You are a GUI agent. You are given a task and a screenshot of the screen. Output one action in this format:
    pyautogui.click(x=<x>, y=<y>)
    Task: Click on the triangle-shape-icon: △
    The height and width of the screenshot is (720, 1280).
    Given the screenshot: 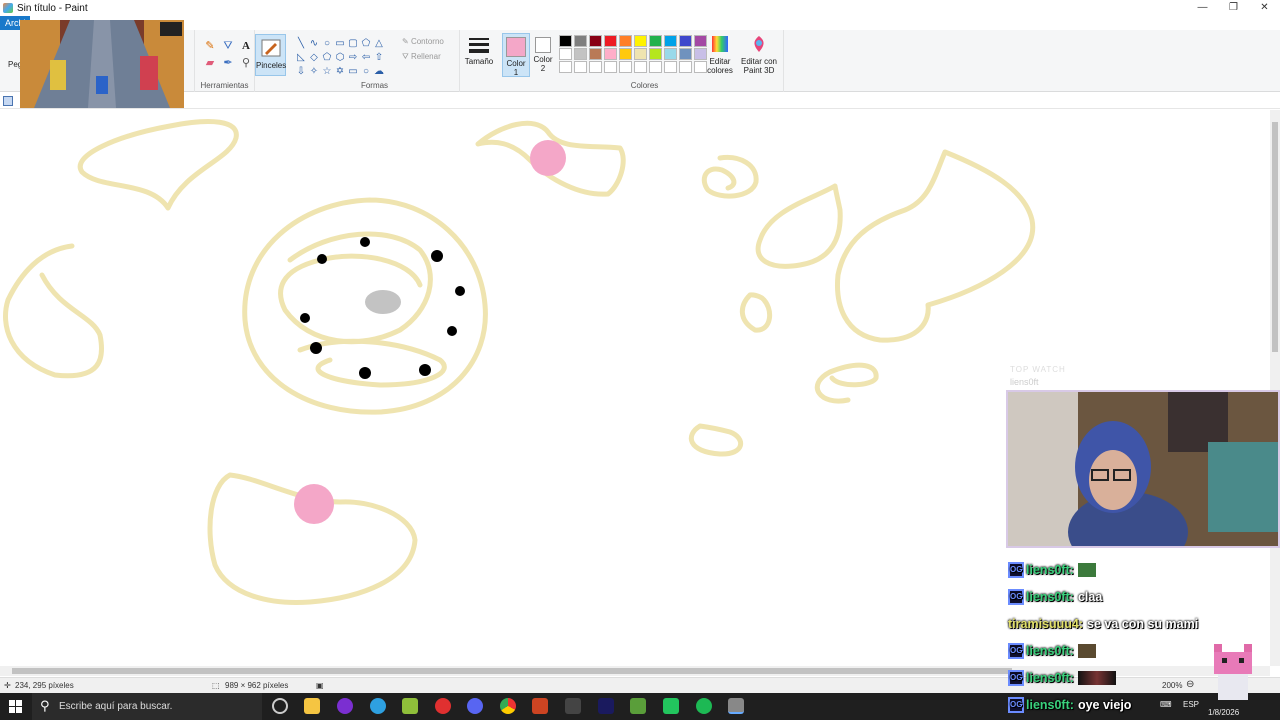 What is the action you would take?
    pyautogui.click(x=379, y=43)
    